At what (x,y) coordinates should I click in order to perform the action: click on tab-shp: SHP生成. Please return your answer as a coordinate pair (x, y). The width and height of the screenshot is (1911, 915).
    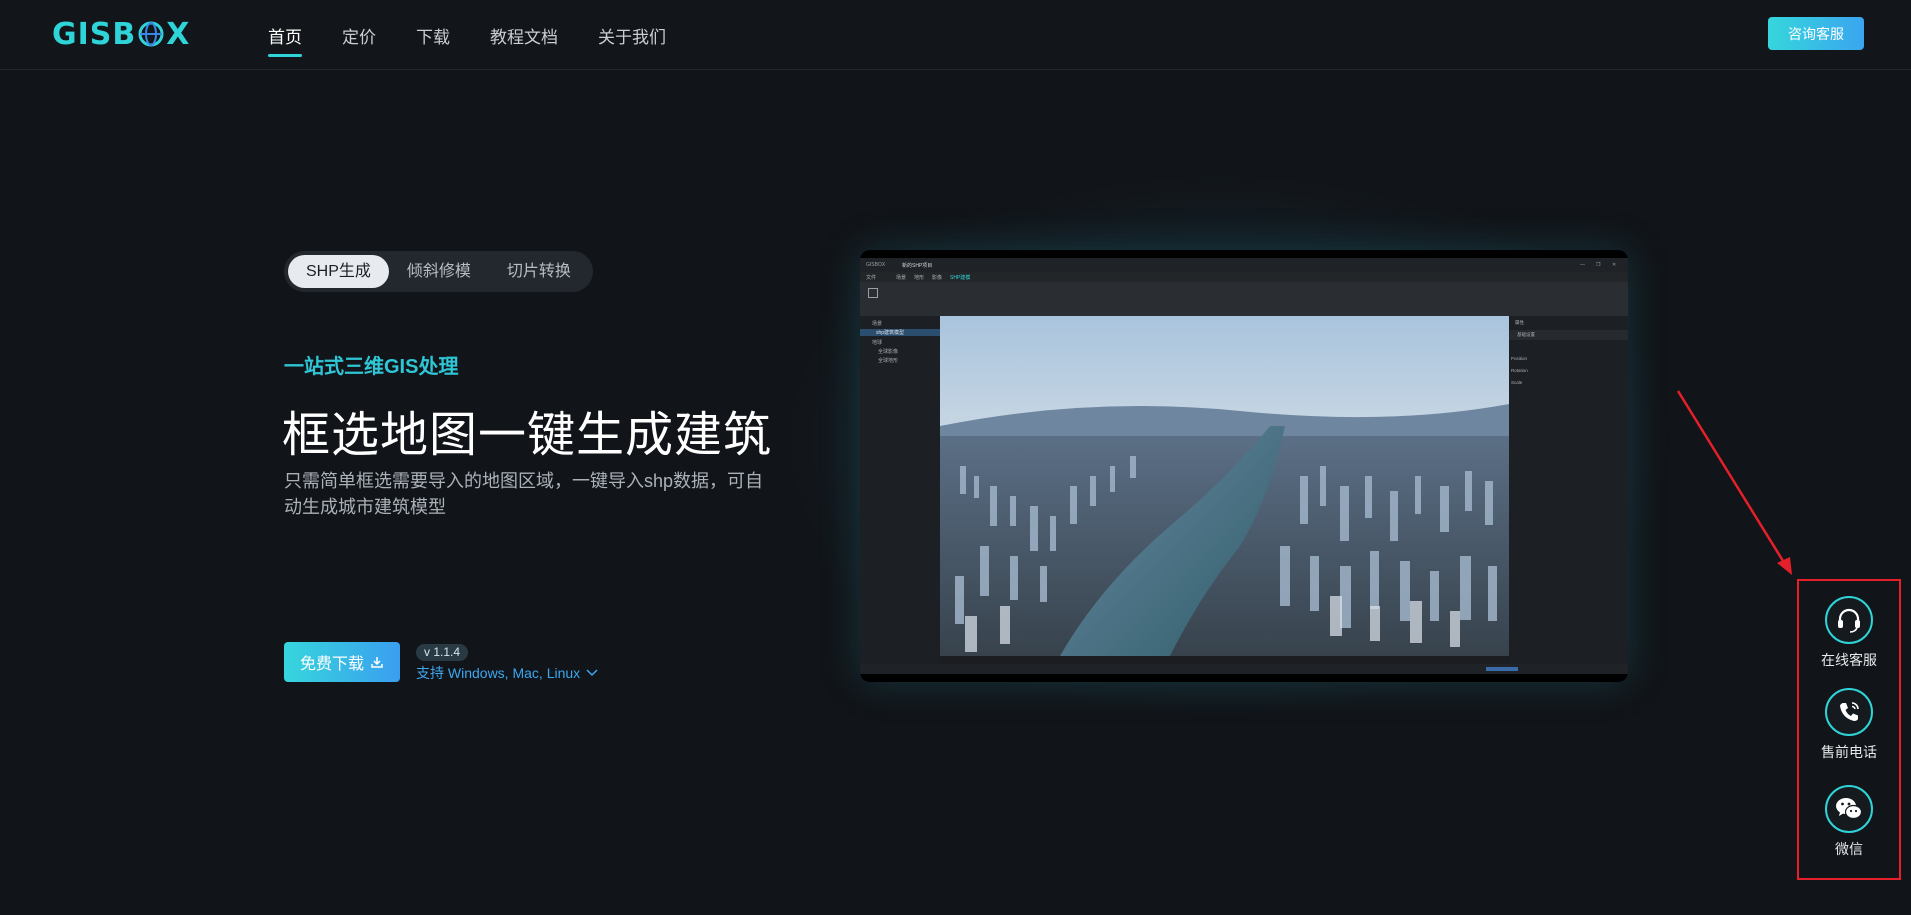
    Looking at the image, I should click on (338, 271).